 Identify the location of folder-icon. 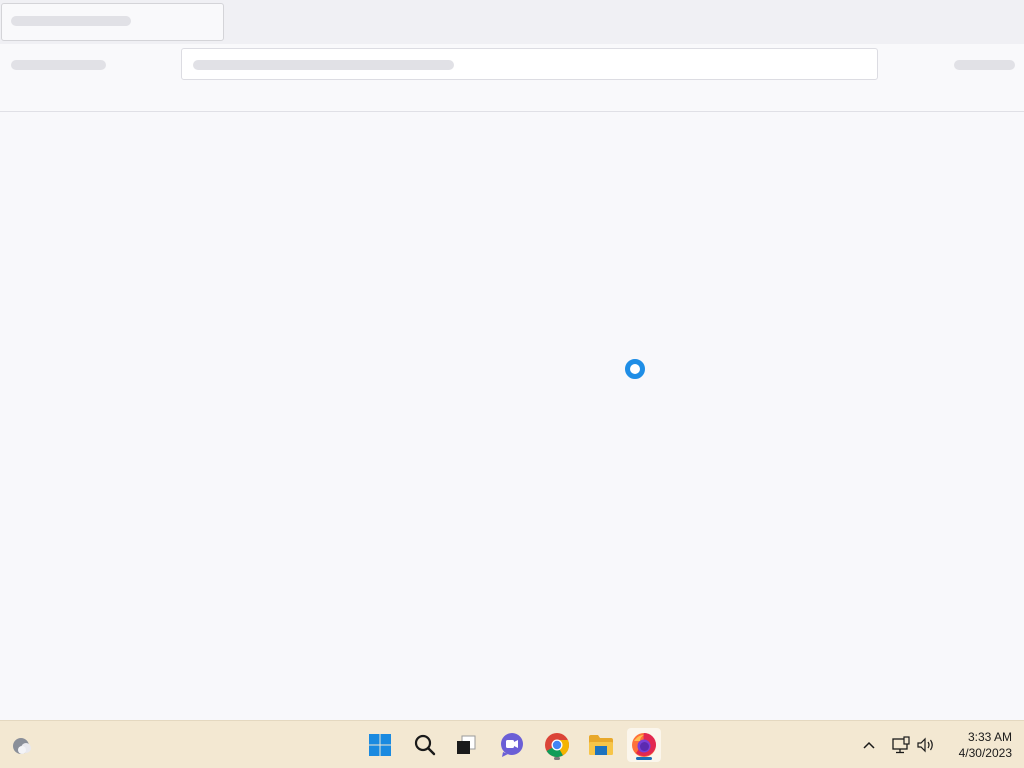
(601, 745).